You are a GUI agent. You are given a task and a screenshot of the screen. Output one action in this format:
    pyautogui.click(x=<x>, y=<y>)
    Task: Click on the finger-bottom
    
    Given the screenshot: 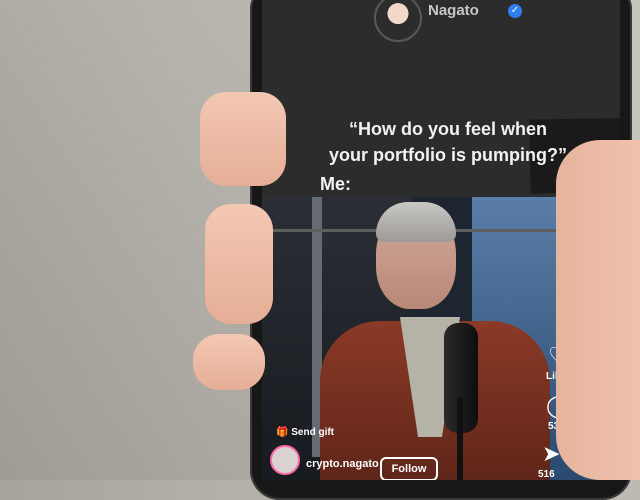 What is the action you would take?
    pyautogui.click(x=229, y=362)
    